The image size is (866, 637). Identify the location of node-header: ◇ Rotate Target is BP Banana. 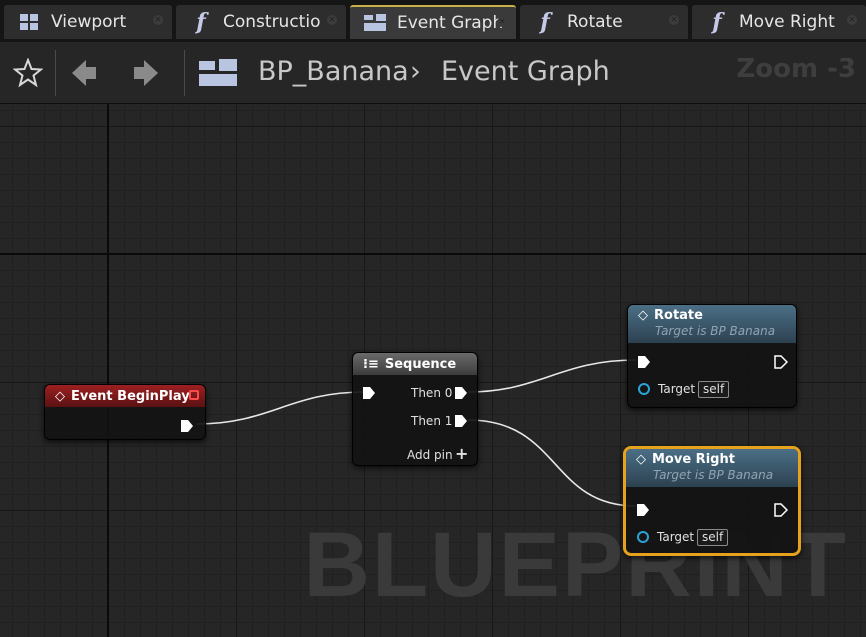
(712, 324).